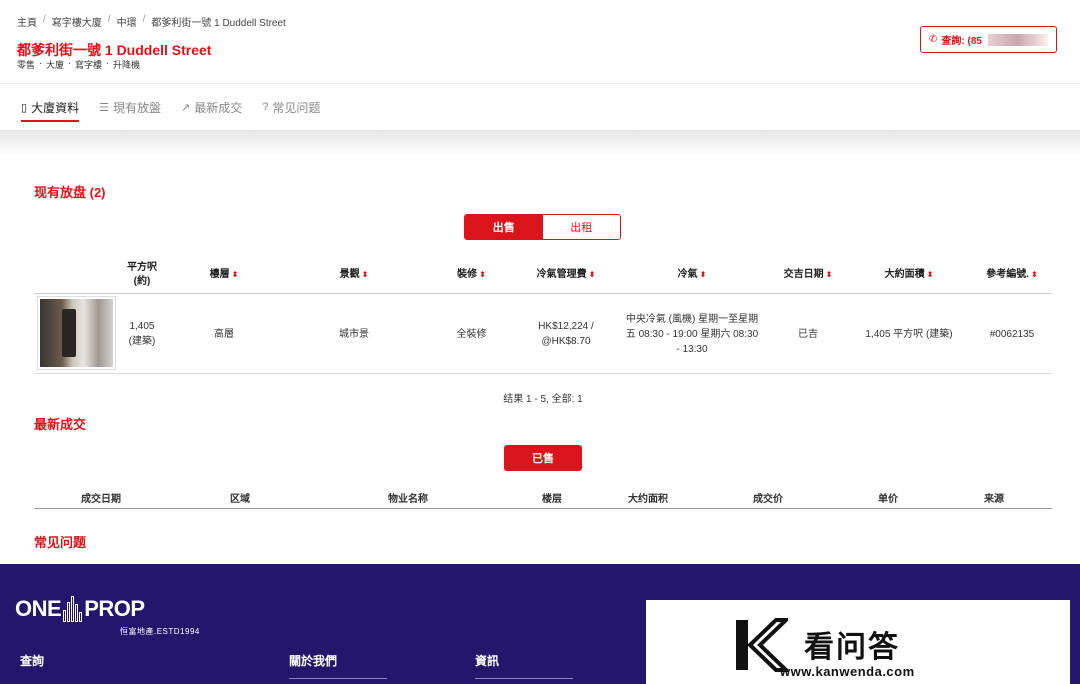 The height and width of the screenshot is (684, 1080). I want to click on column-header-price: 成交价, so click(768, 499).